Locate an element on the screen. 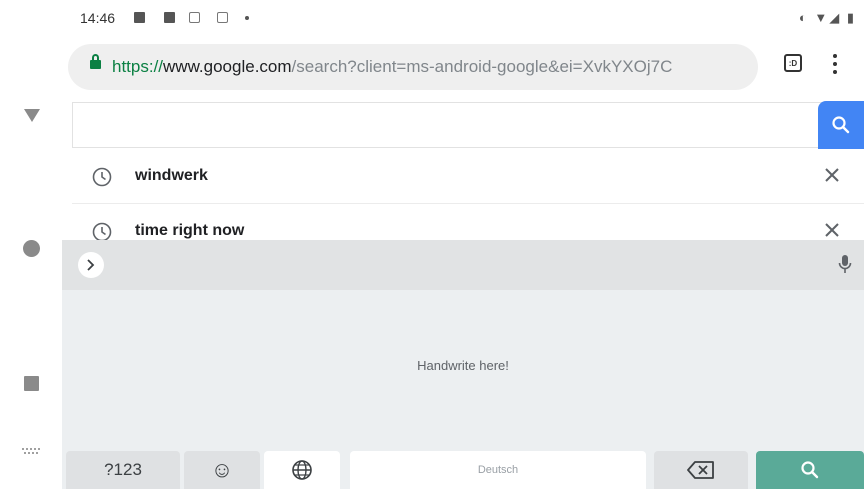 This screenshot has height=489, width=864. lock-icon is located at coordinates (95, 61).